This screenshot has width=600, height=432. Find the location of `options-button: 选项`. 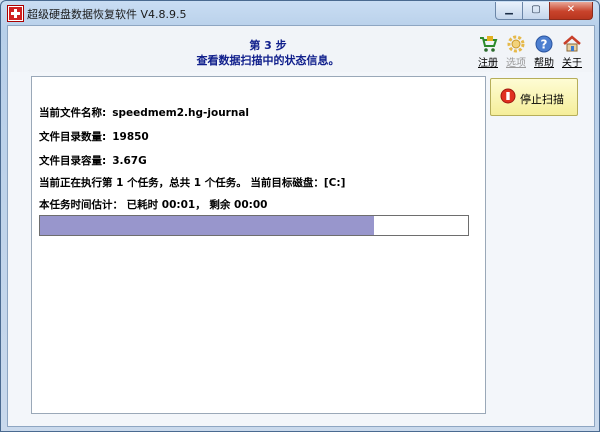

options-button: 选项 is located at coordinates (516, 51).